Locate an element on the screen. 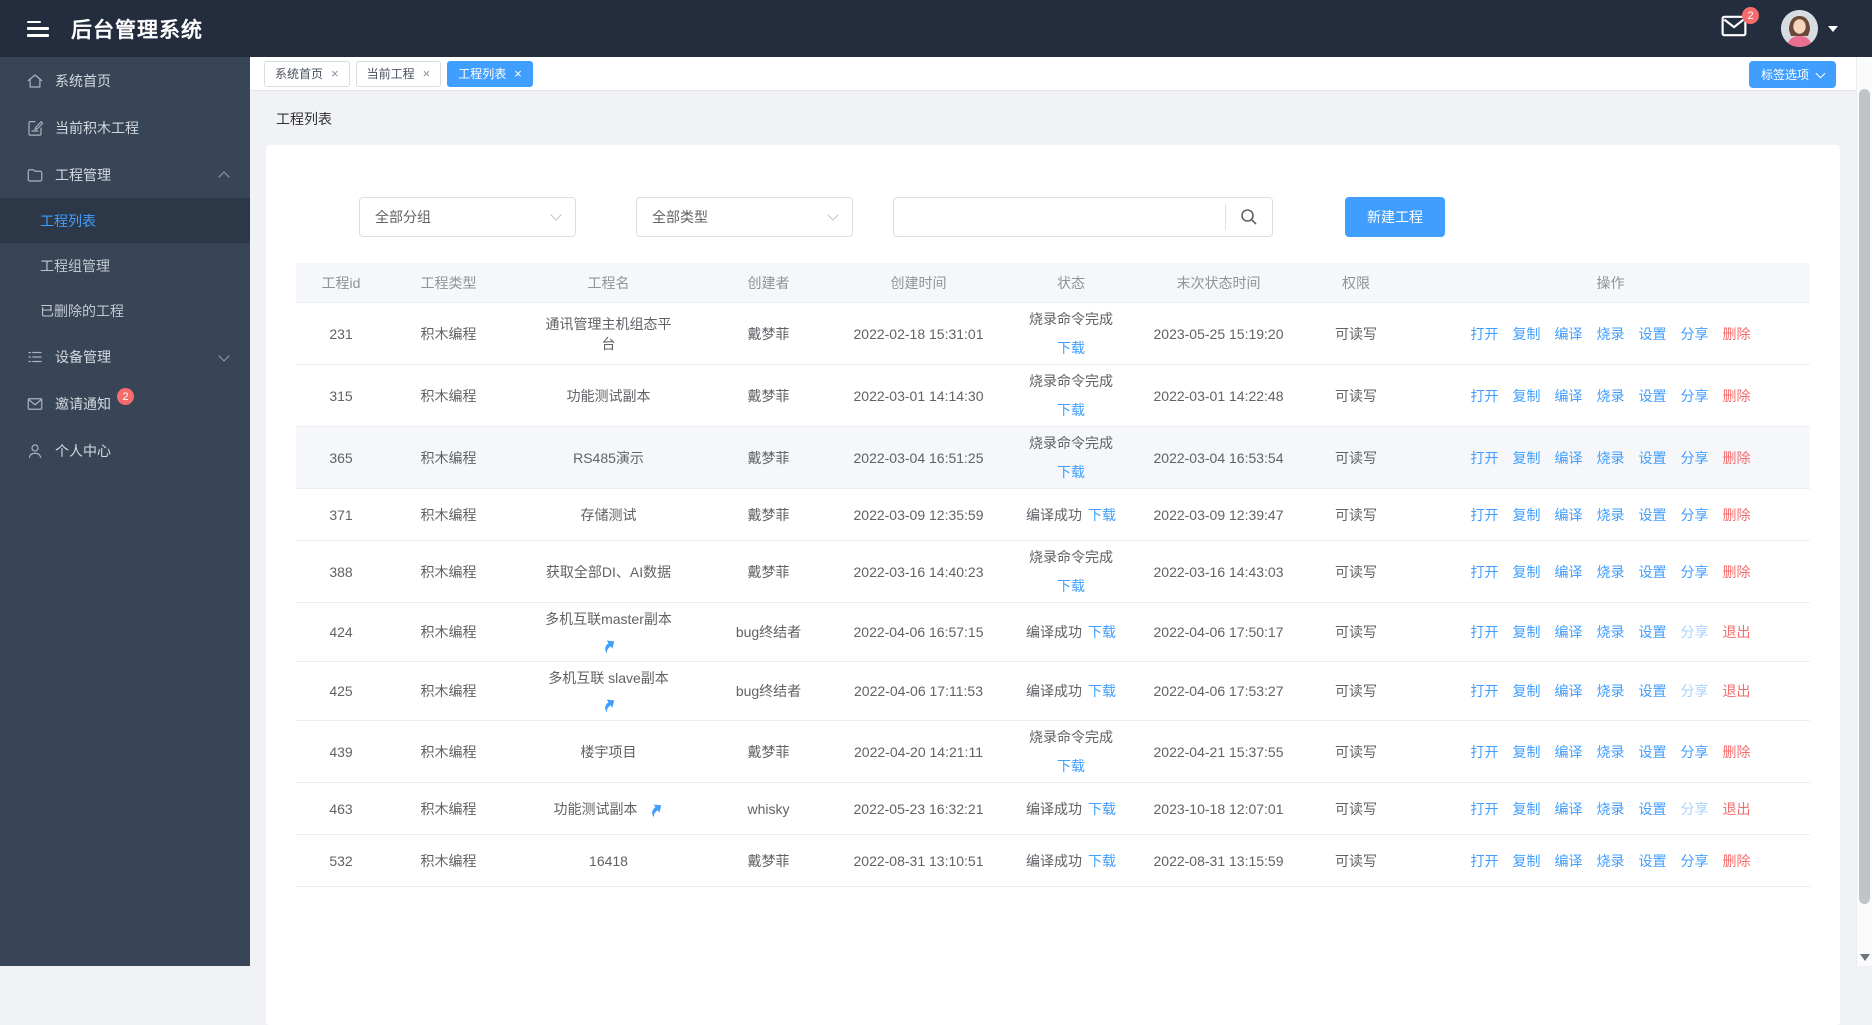  search-button is located at coordinates (1249, 217).